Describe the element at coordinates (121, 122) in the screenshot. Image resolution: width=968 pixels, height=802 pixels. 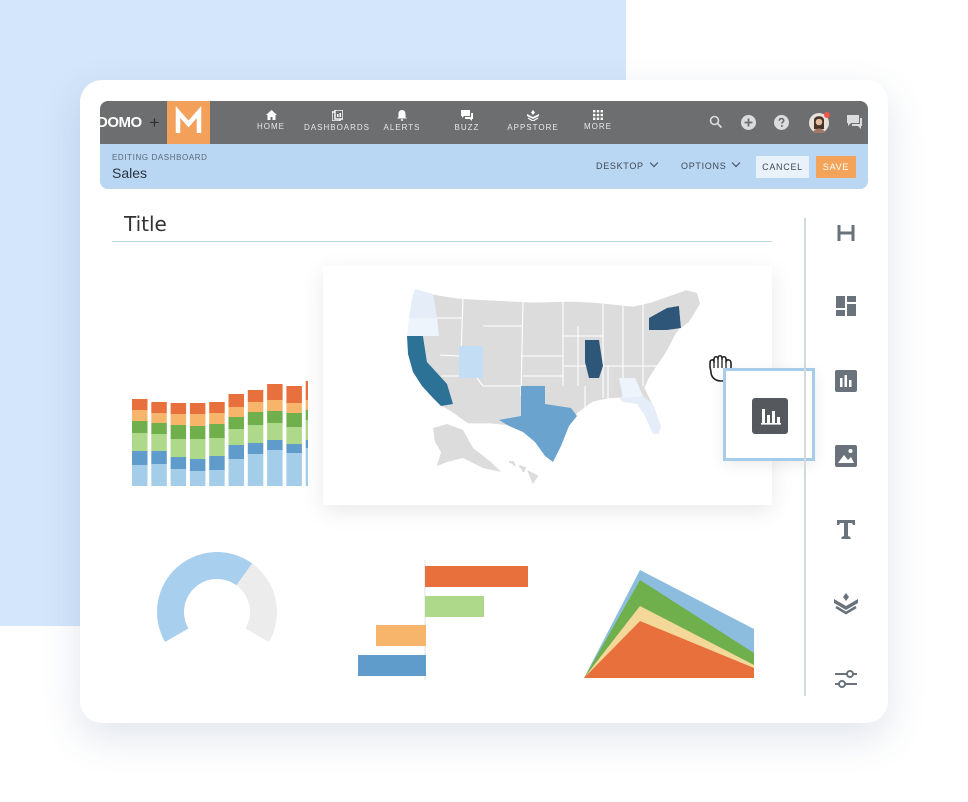
I see `domo-logo: DOMO` at that location.